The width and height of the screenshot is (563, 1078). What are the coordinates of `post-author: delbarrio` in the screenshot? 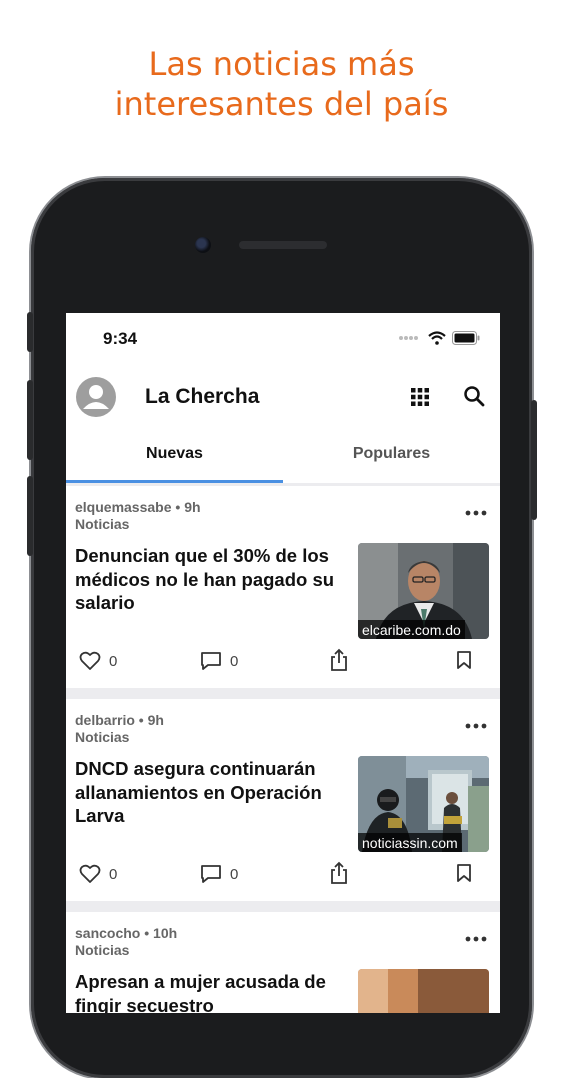 It's located at (105, 720).